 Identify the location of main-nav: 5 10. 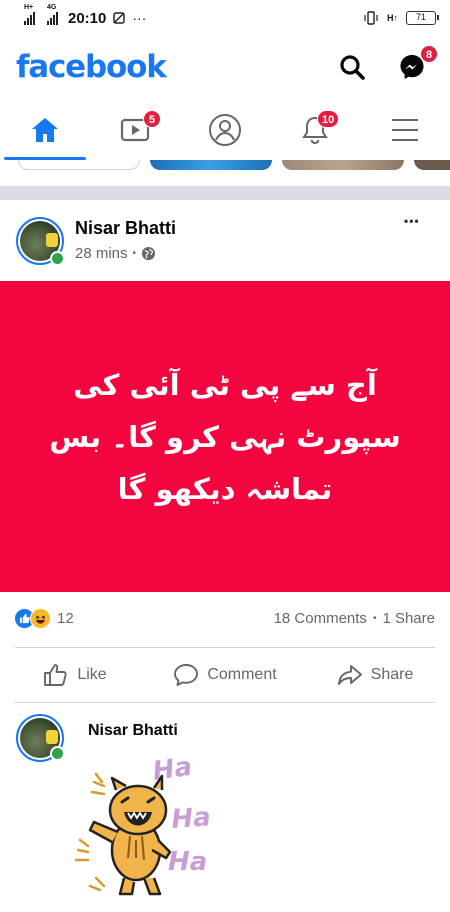
(225, 130).